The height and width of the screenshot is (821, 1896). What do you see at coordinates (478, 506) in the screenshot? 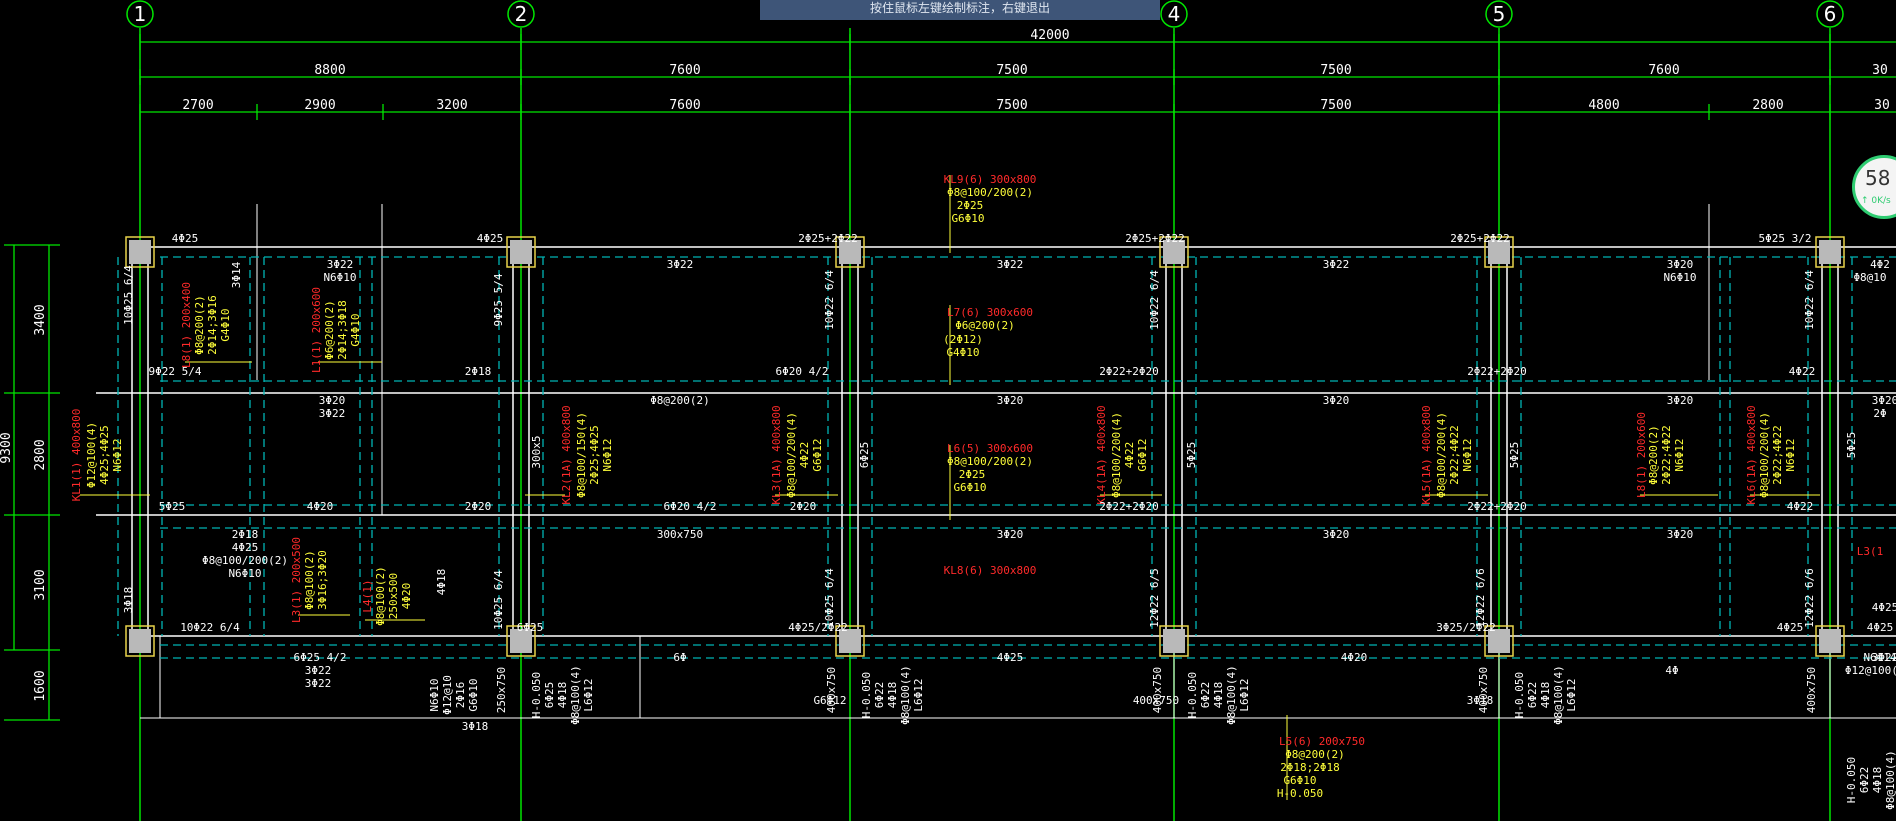
I see `rebar-label-white: 2Φ20` at bounding box center [478, 506].